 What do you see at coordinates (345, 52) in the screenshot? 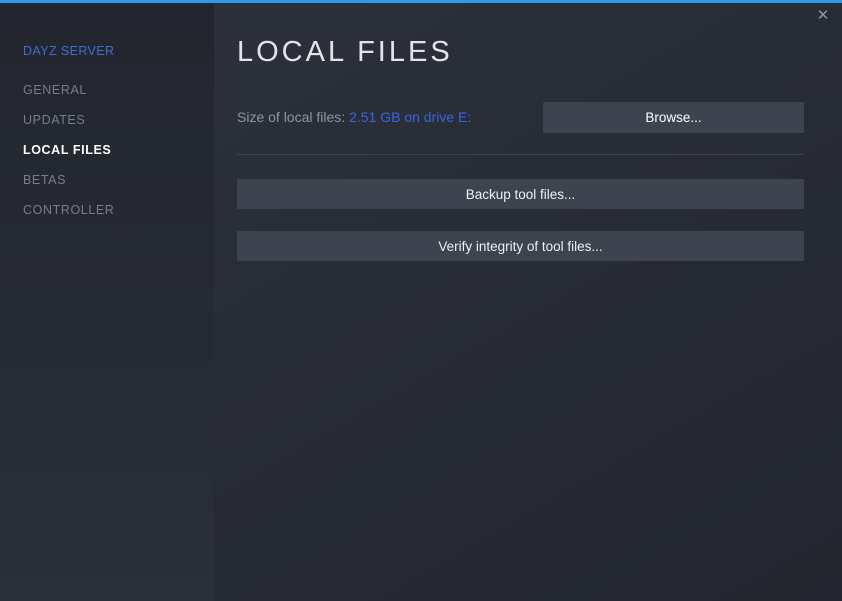
I see `page-title: LOCAL FILES` at bounding box center [345, 52].